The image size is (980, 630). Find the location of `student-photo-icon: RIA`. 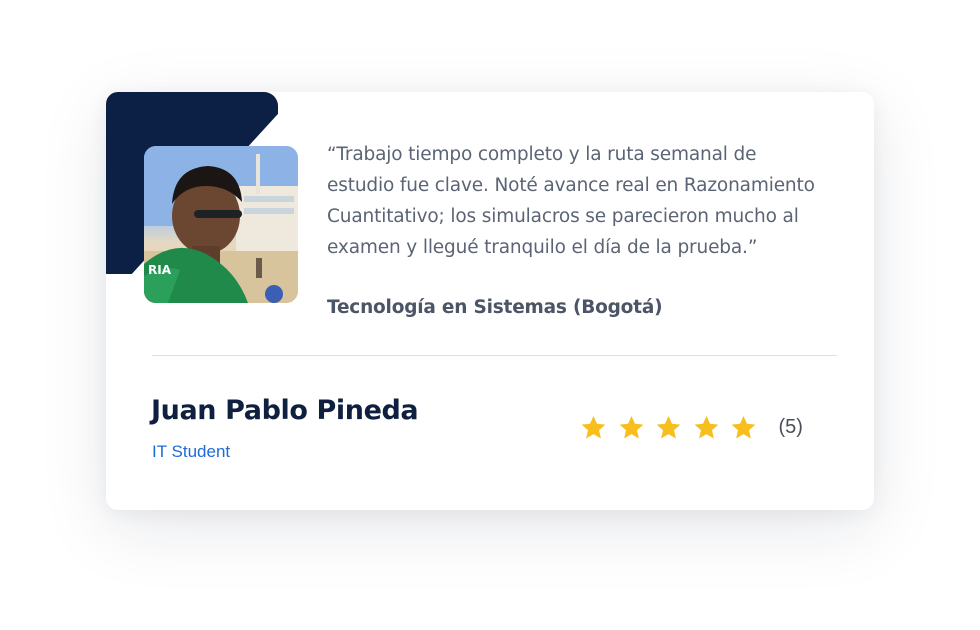

student-photo-icon: RIA is located at coordinates (221, 224).